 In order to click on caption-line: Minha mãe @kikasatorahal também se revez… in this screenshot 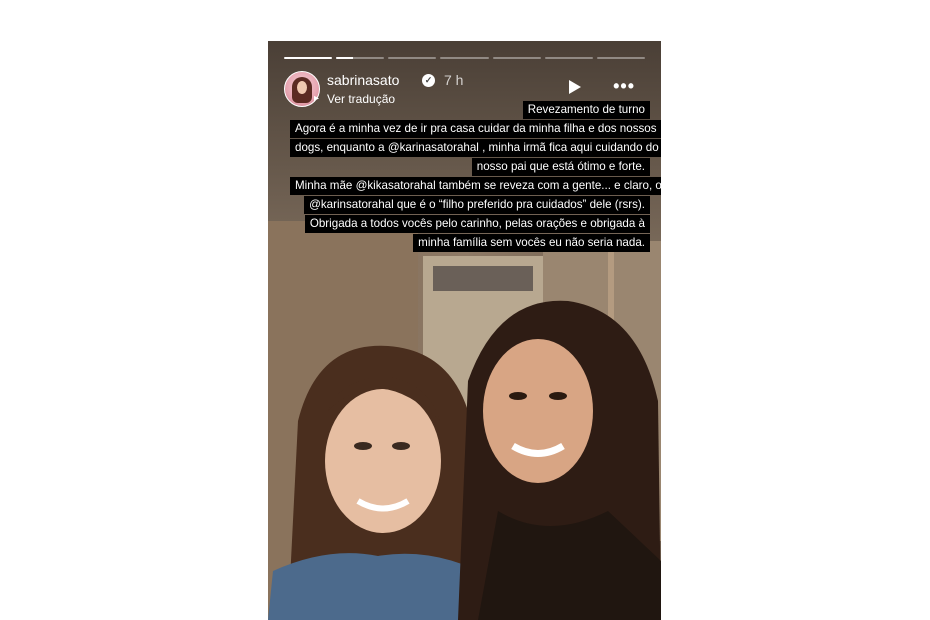, I will do `click(475, 185)`.